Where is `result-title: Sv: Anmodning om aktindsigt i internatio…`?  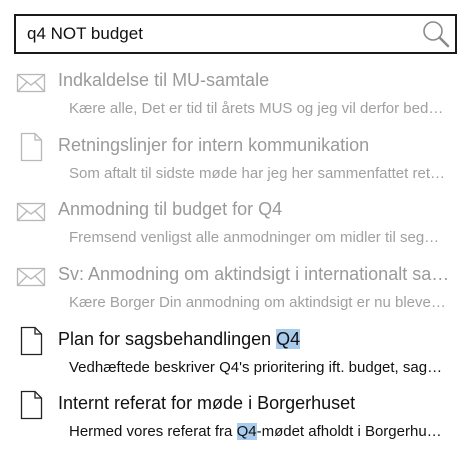 result-title: Sv: Anmodning om aktindsigt i internatio… is located at coordinates (255, 274).